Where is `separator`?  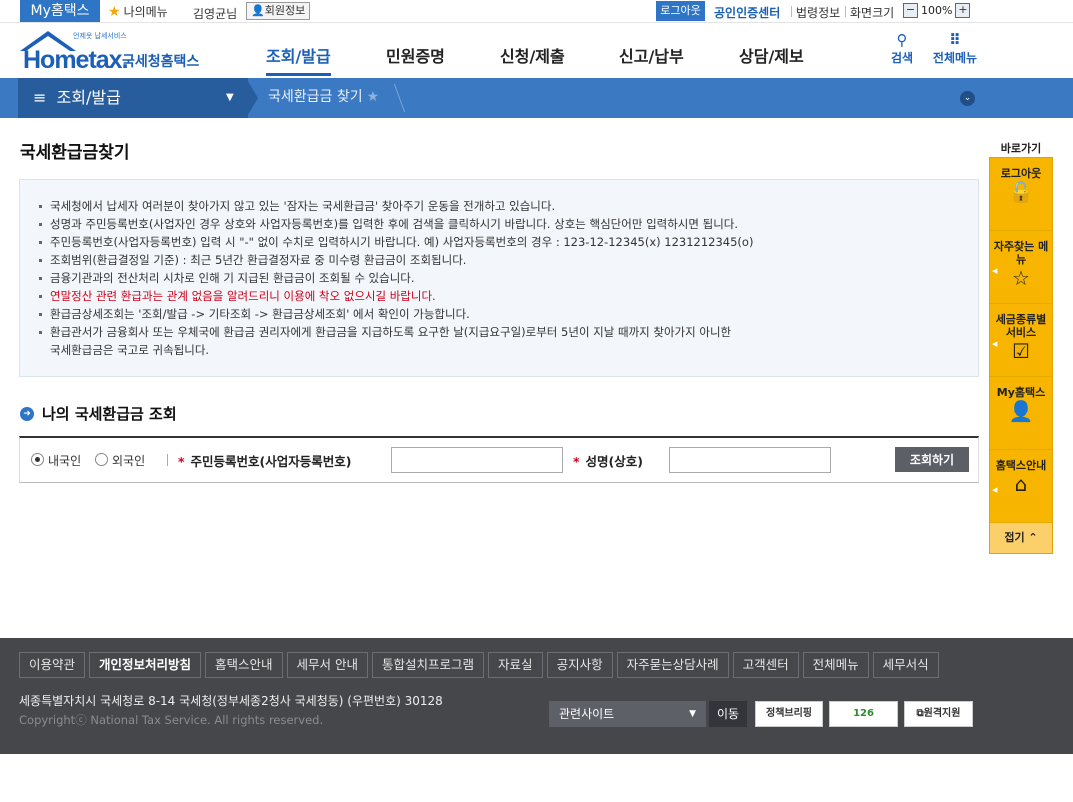 separator is located at coordinates (791, 11).